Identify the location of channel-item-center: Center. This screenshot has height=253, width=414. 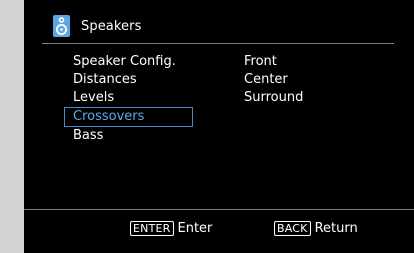
(266, 79).